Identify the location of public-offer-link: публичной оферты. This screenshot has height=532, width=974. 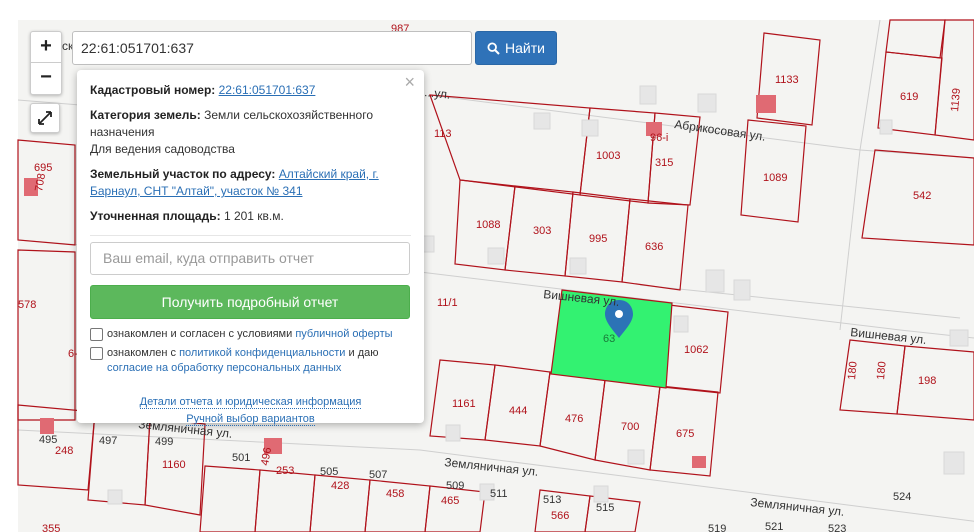
(343, 334).